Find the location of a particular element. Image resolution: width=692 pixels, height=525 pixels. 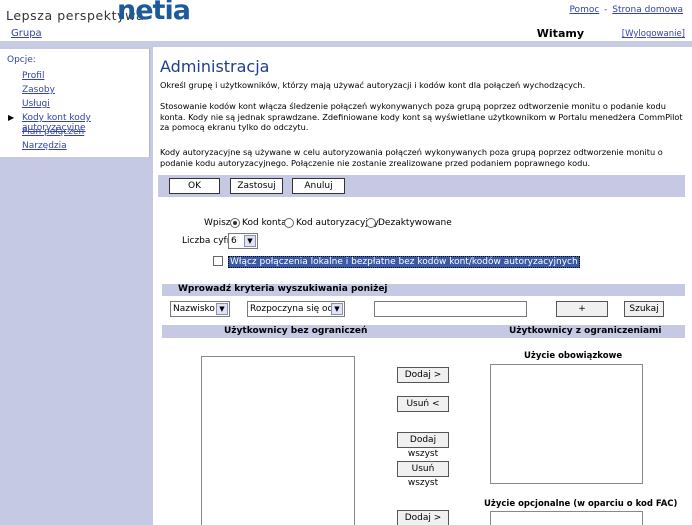

radio-account-code is located at coordinates (235, 223).